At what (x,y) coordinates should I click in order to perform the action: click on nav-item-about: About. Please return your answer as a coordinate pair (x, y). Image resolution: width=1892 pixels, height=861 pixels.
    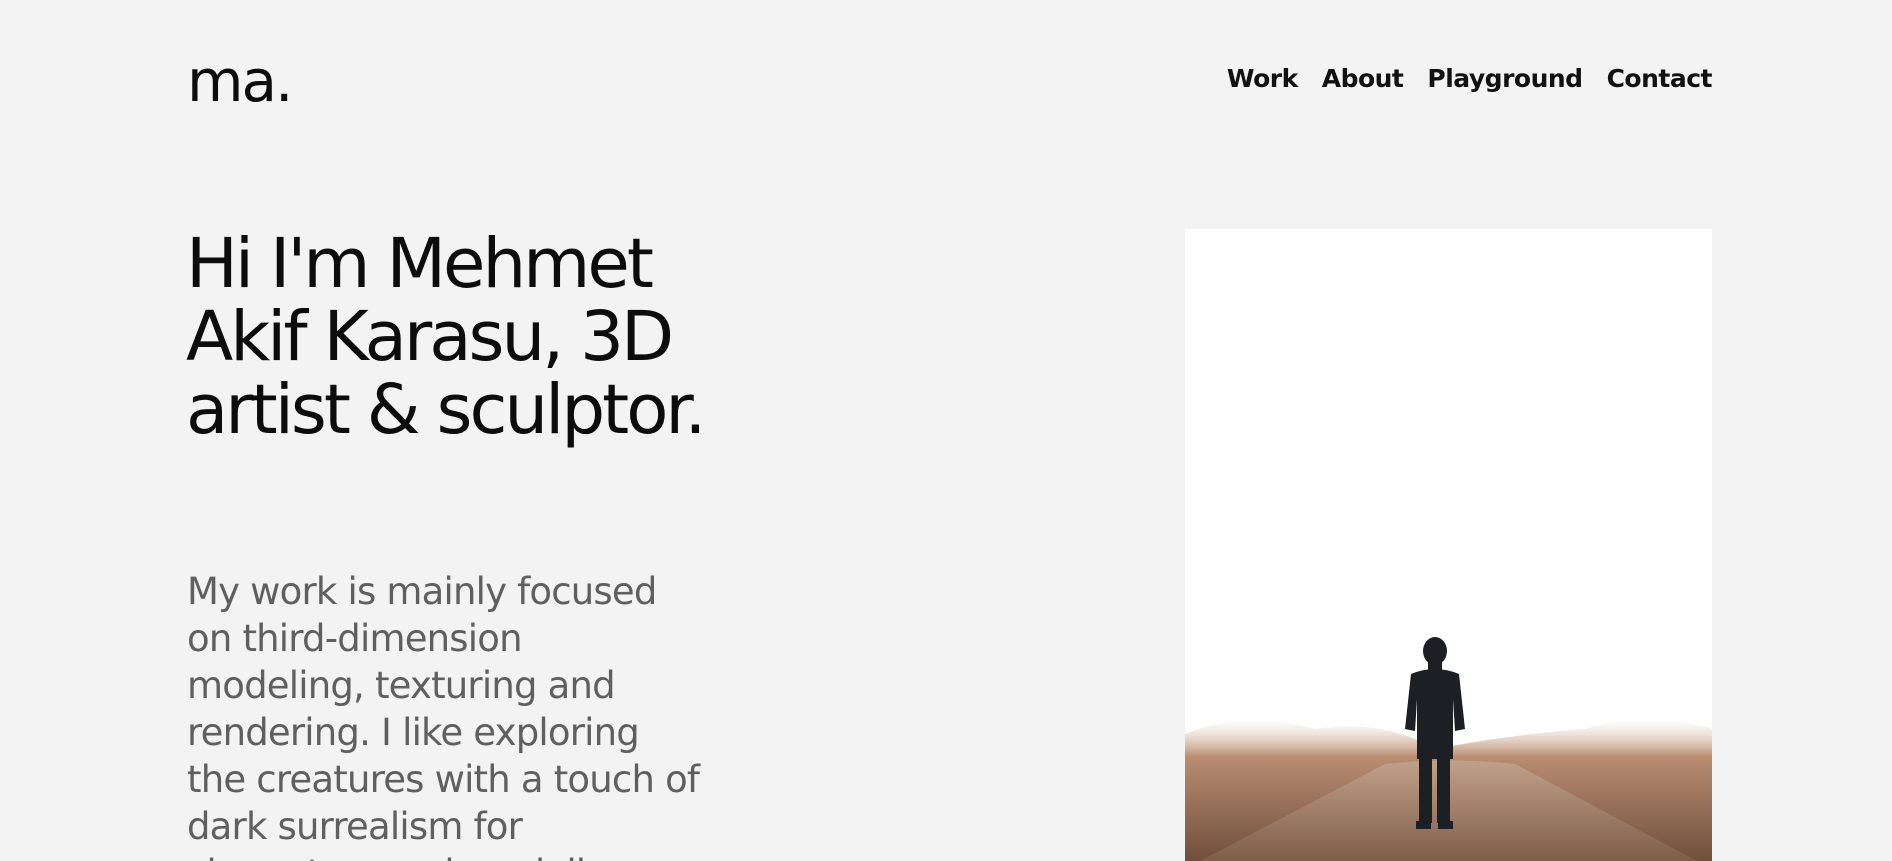
    Looking at the image, I should click on (1363, 79).